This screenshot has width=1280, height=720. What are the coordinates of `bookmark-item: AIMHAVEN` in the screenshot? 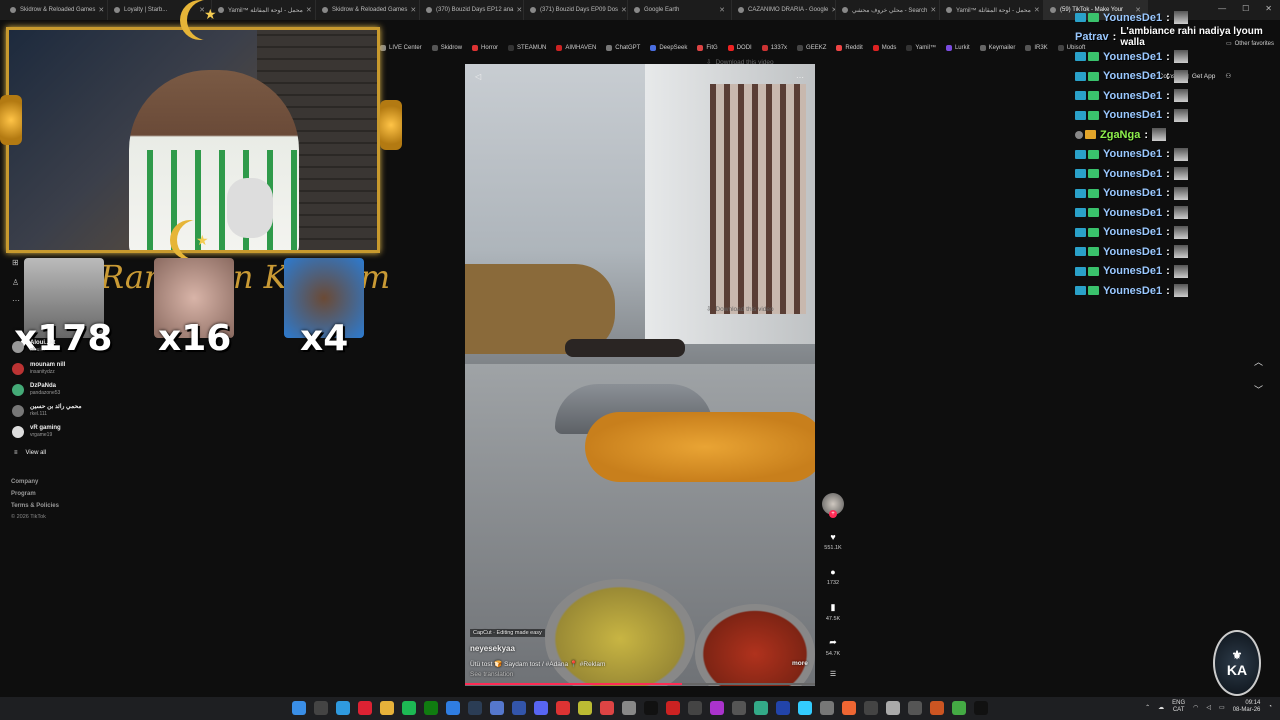 It's located at (576, 47).